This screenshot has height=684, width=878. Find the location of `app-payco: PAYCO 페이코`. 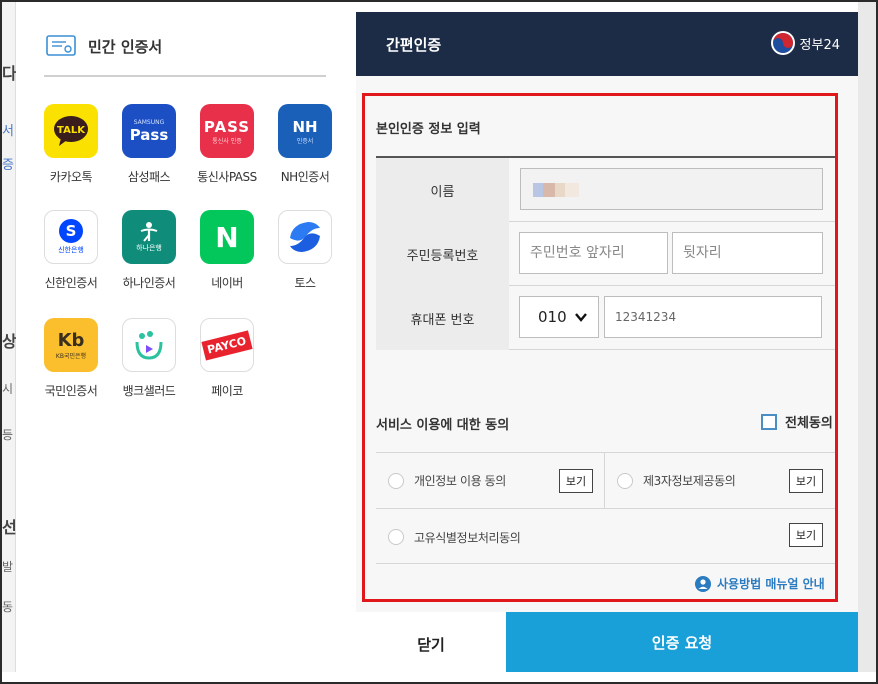

app-payco: PAYCO 페이코 is located at coordinates (227, 358).